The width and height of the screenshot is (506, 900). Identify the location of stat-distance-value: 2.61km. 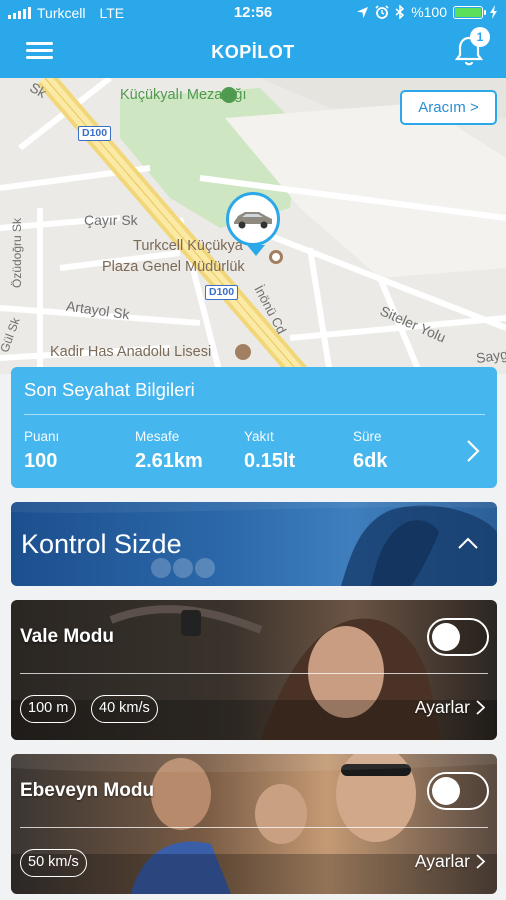
(169, 461).